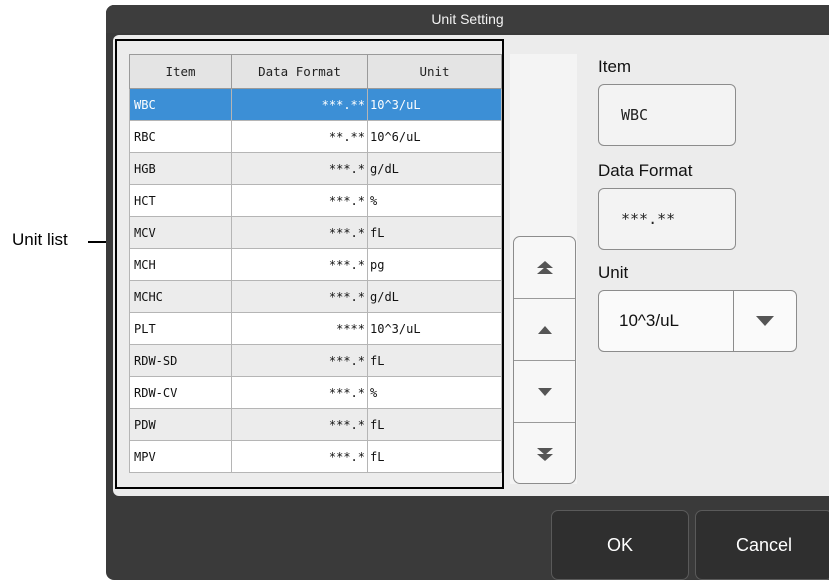 Image resolution: width=829 pixels, height=580 pixels. What do you see at coordinates (180, 392) in the screenshot?
I see `cell-item: RDW-CV` at bounding box center [180, 392].